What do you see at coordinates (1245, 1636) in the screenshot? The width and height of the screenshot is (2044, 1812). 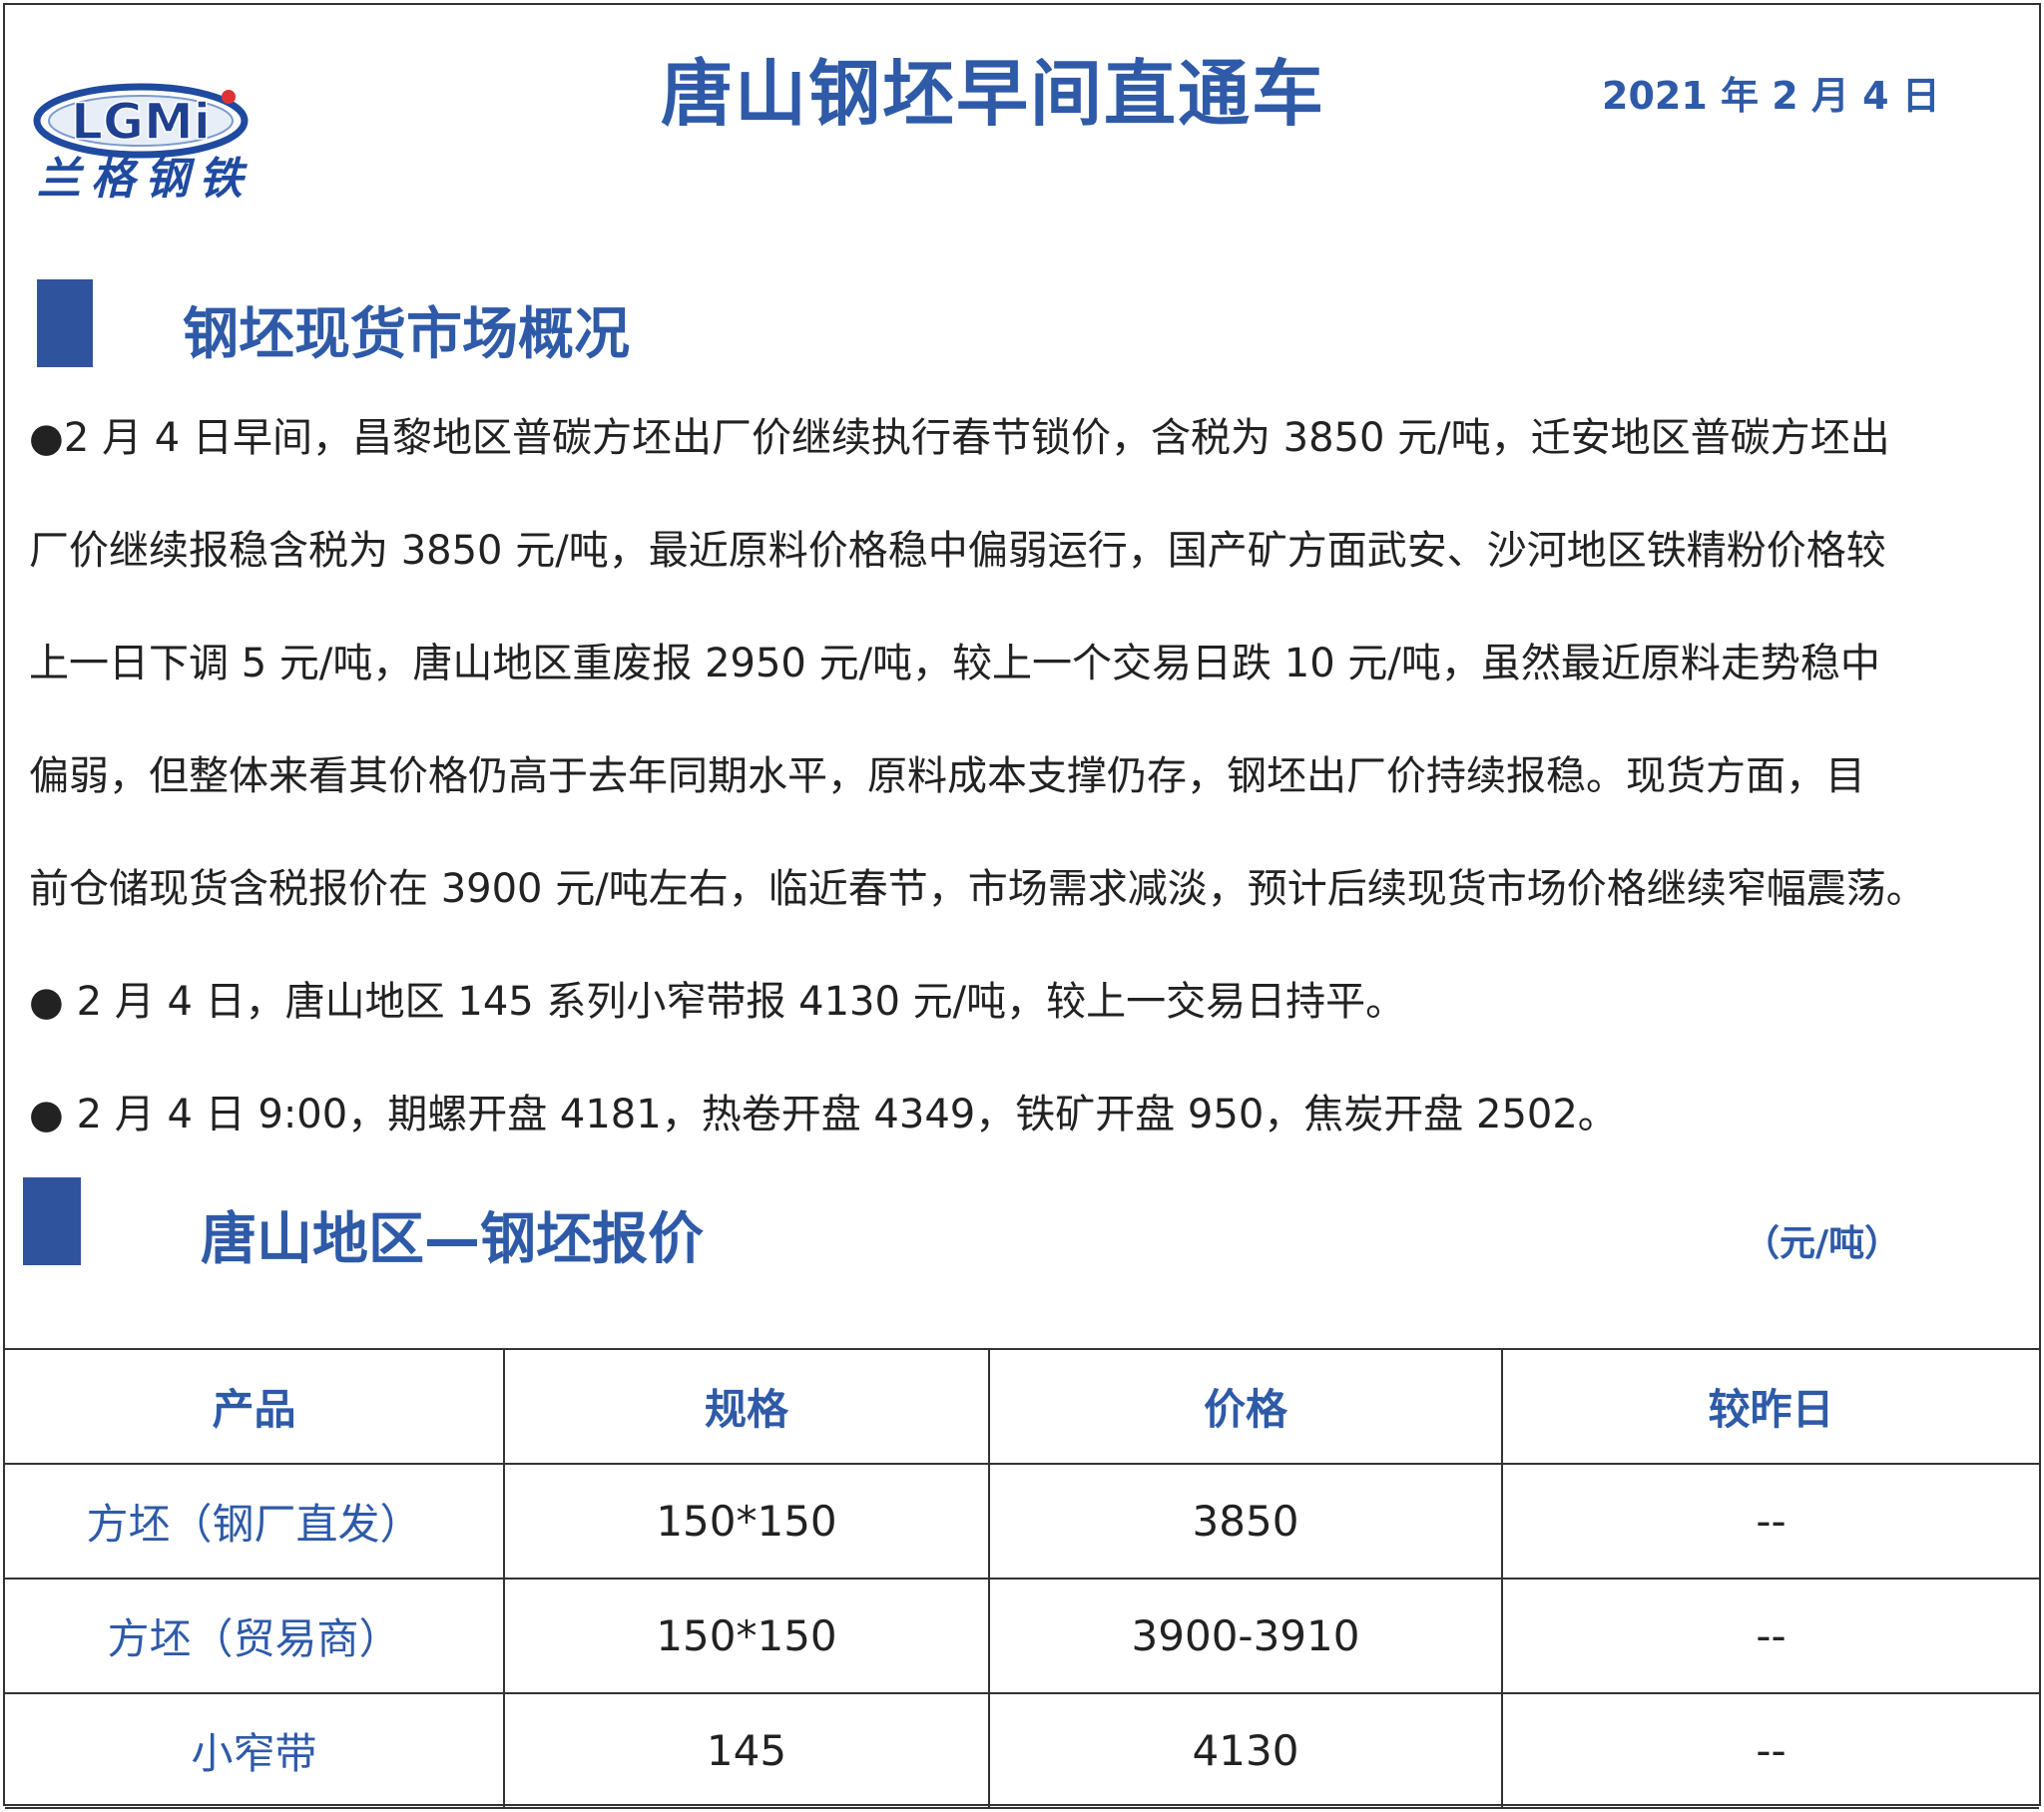 I see `cell-price: 3900-3910` at bounding box center [1245, 1636].